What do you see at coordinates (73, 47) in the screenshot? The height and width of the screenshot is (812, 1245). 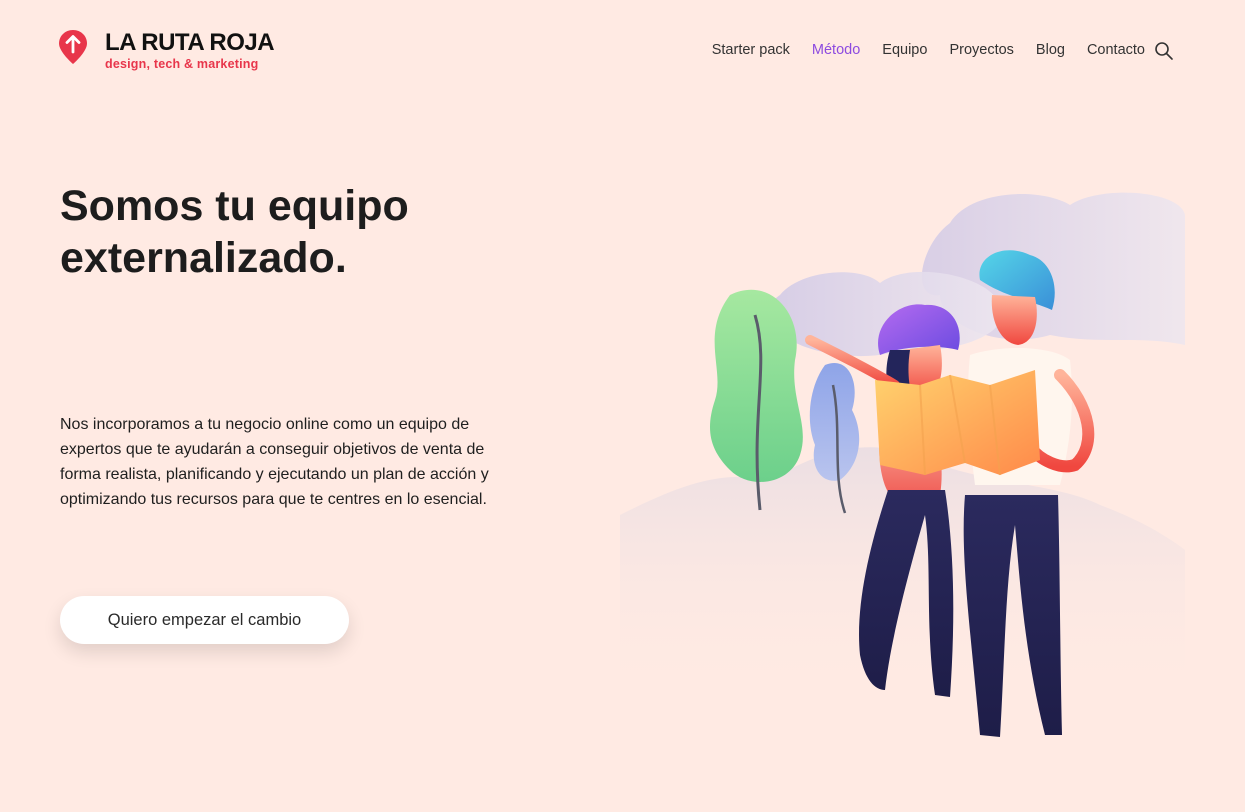 I see `location-arrow-icon` at bounding box center [73, 47].